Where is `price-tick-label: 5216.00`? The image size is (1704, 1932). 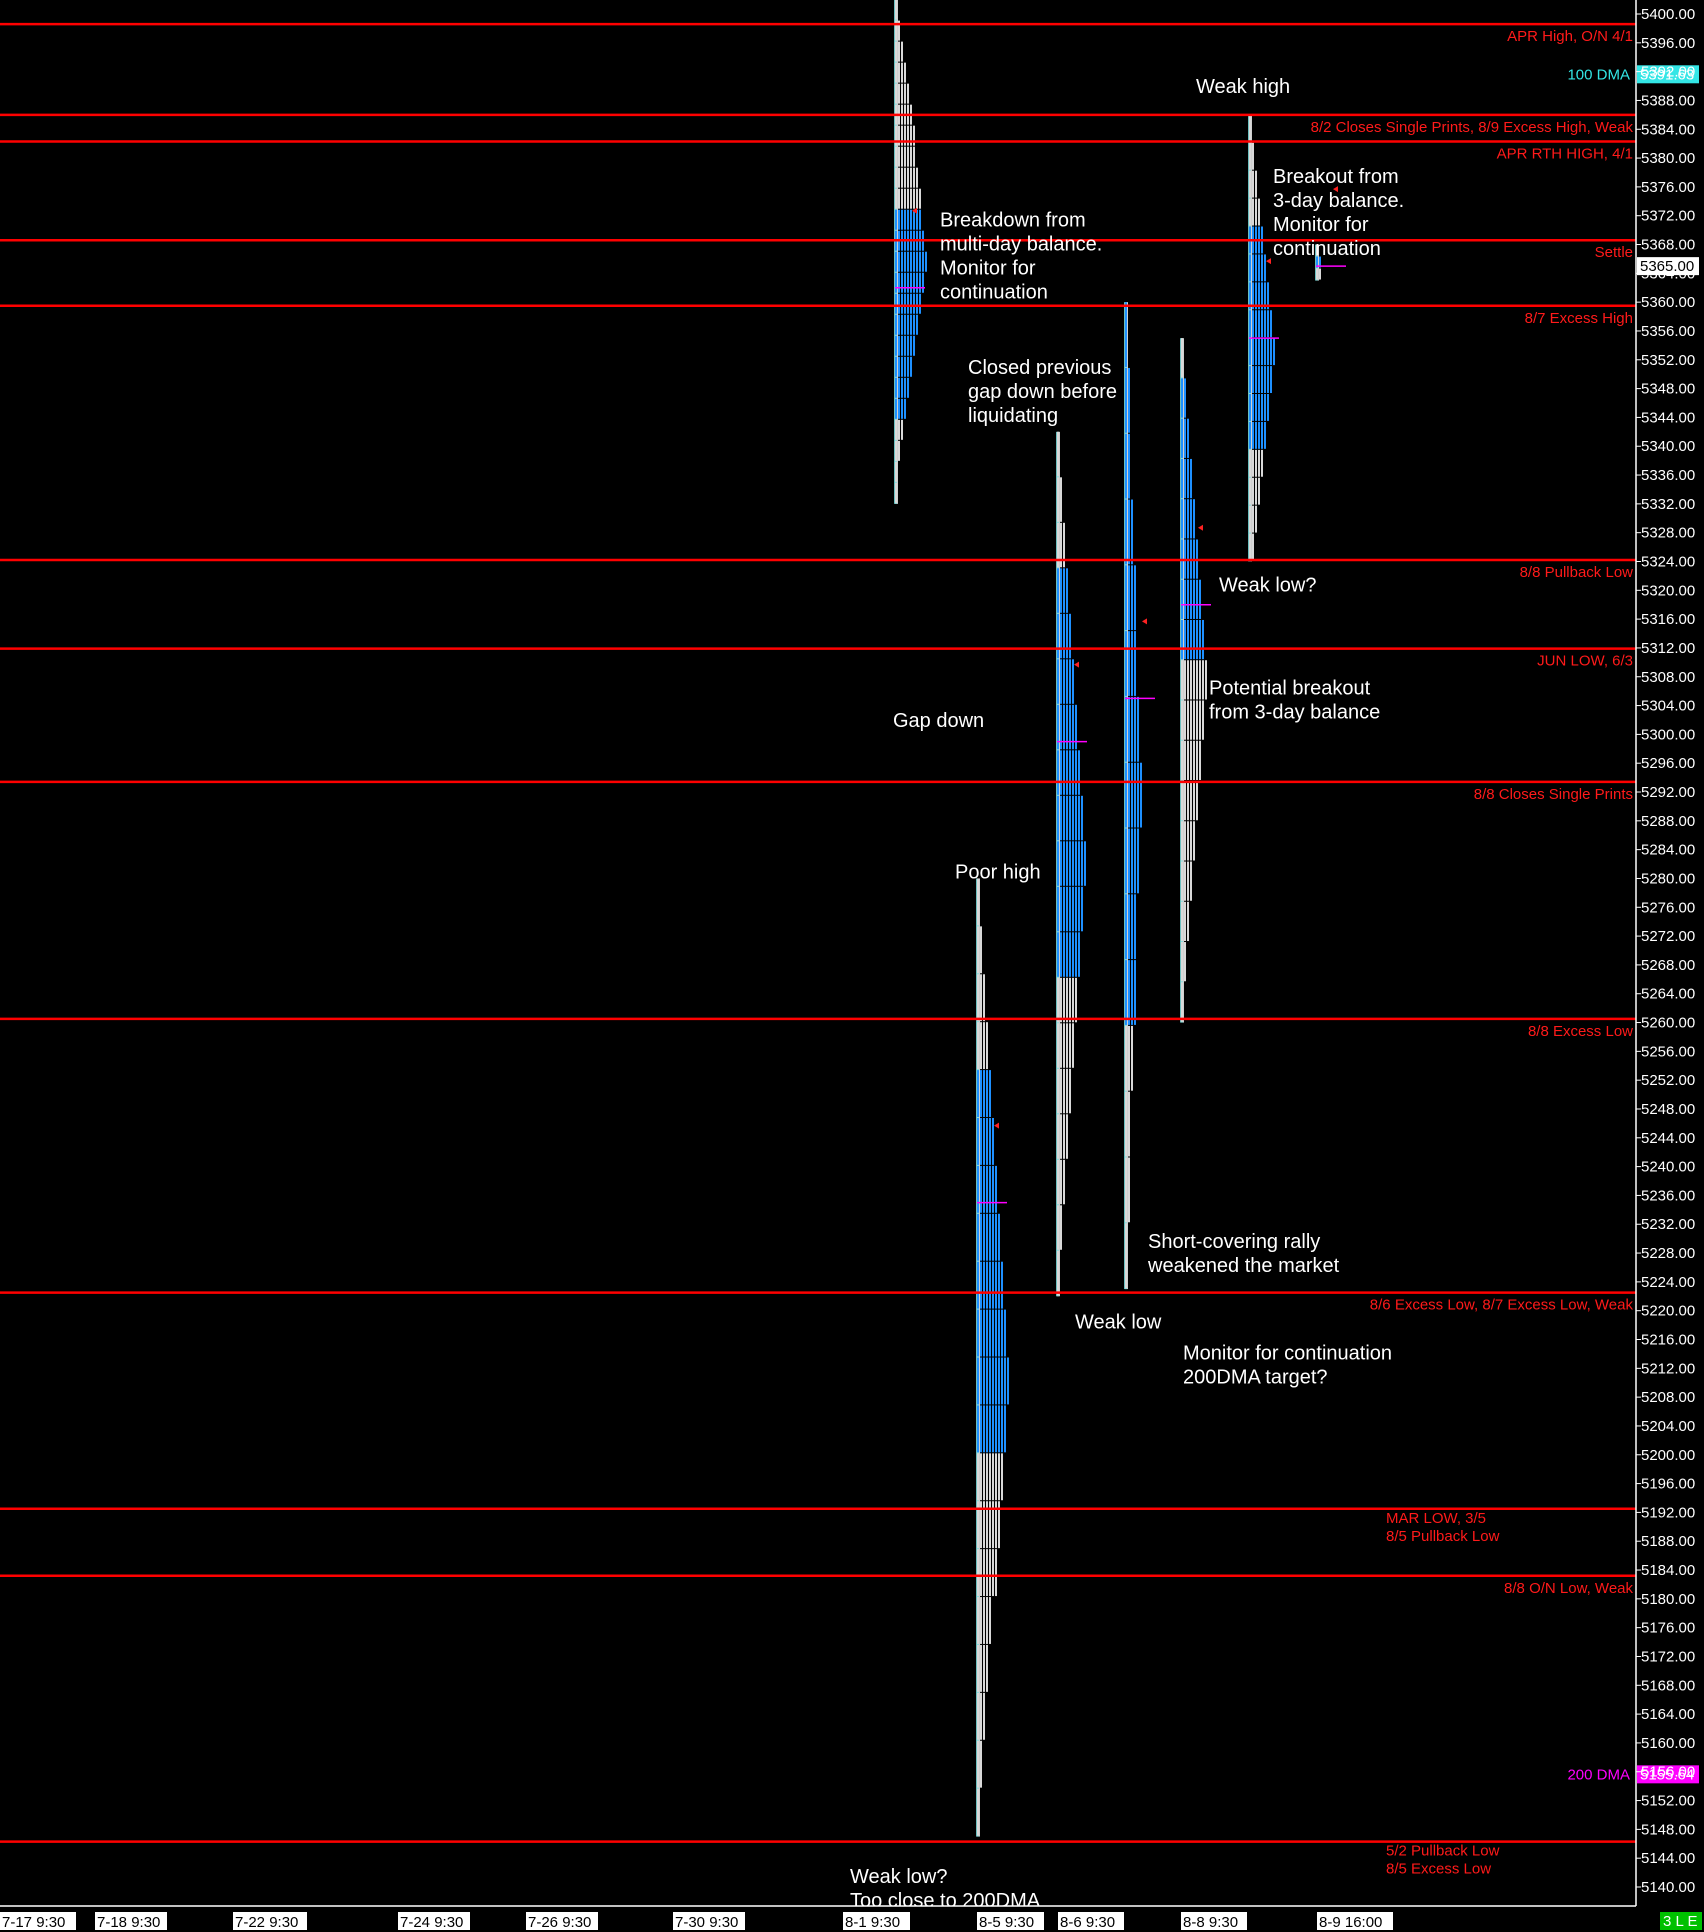 price-tick-label: 5216.00 is located at coordinates (1668, 1340).